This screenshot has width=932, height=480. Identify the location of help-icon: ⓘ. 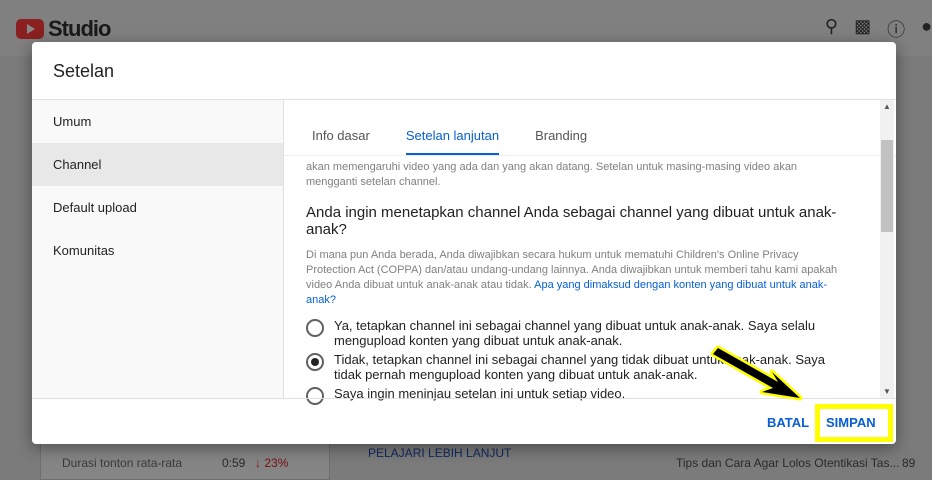
(896, 29).